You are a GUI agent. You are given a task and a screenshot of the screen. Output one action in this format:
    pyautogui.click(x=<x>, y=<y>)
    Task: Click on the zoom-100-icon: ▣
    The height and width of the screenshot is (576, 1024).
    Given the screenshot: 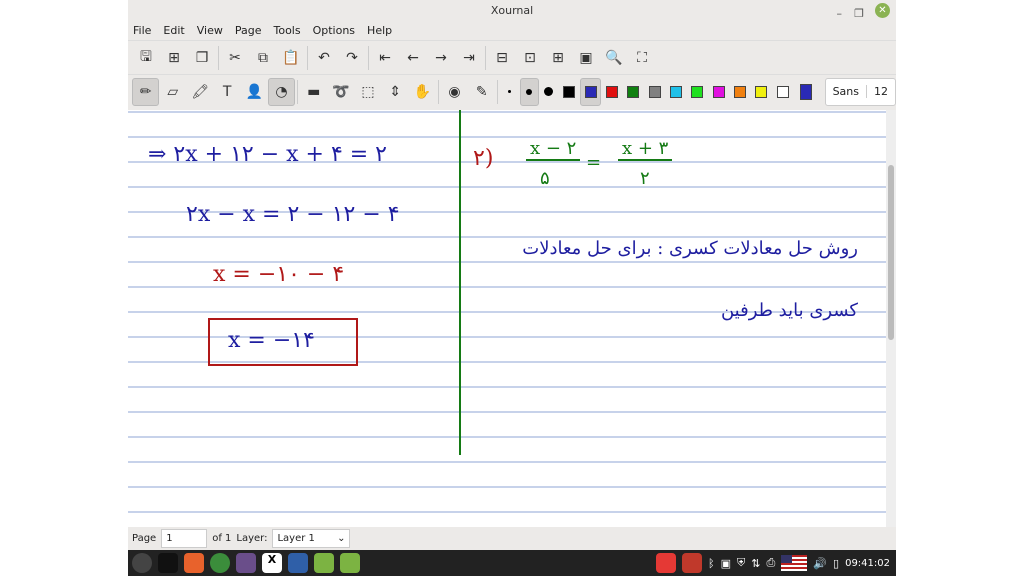 What is the action you would take?
    pyautogui.click(x=586, y=57)
    